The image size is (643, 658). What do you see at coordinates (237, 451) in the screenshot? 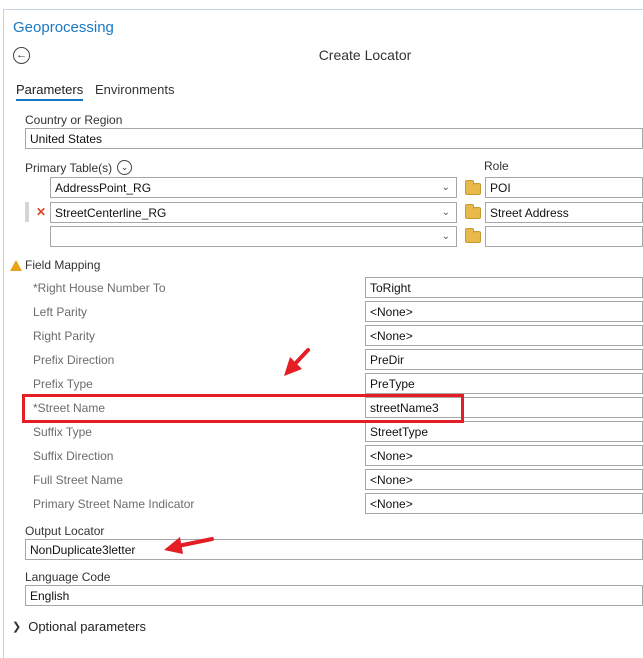
I see `annotation-arrows` at bounding box center [237, 451].